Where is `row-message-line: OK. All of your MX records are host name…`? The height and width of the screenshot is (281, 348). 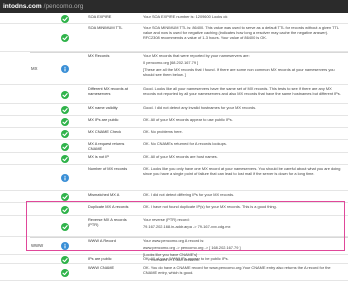 row-message-line: OK. All of your MX records are host name… is located at coordinates (180, 156).